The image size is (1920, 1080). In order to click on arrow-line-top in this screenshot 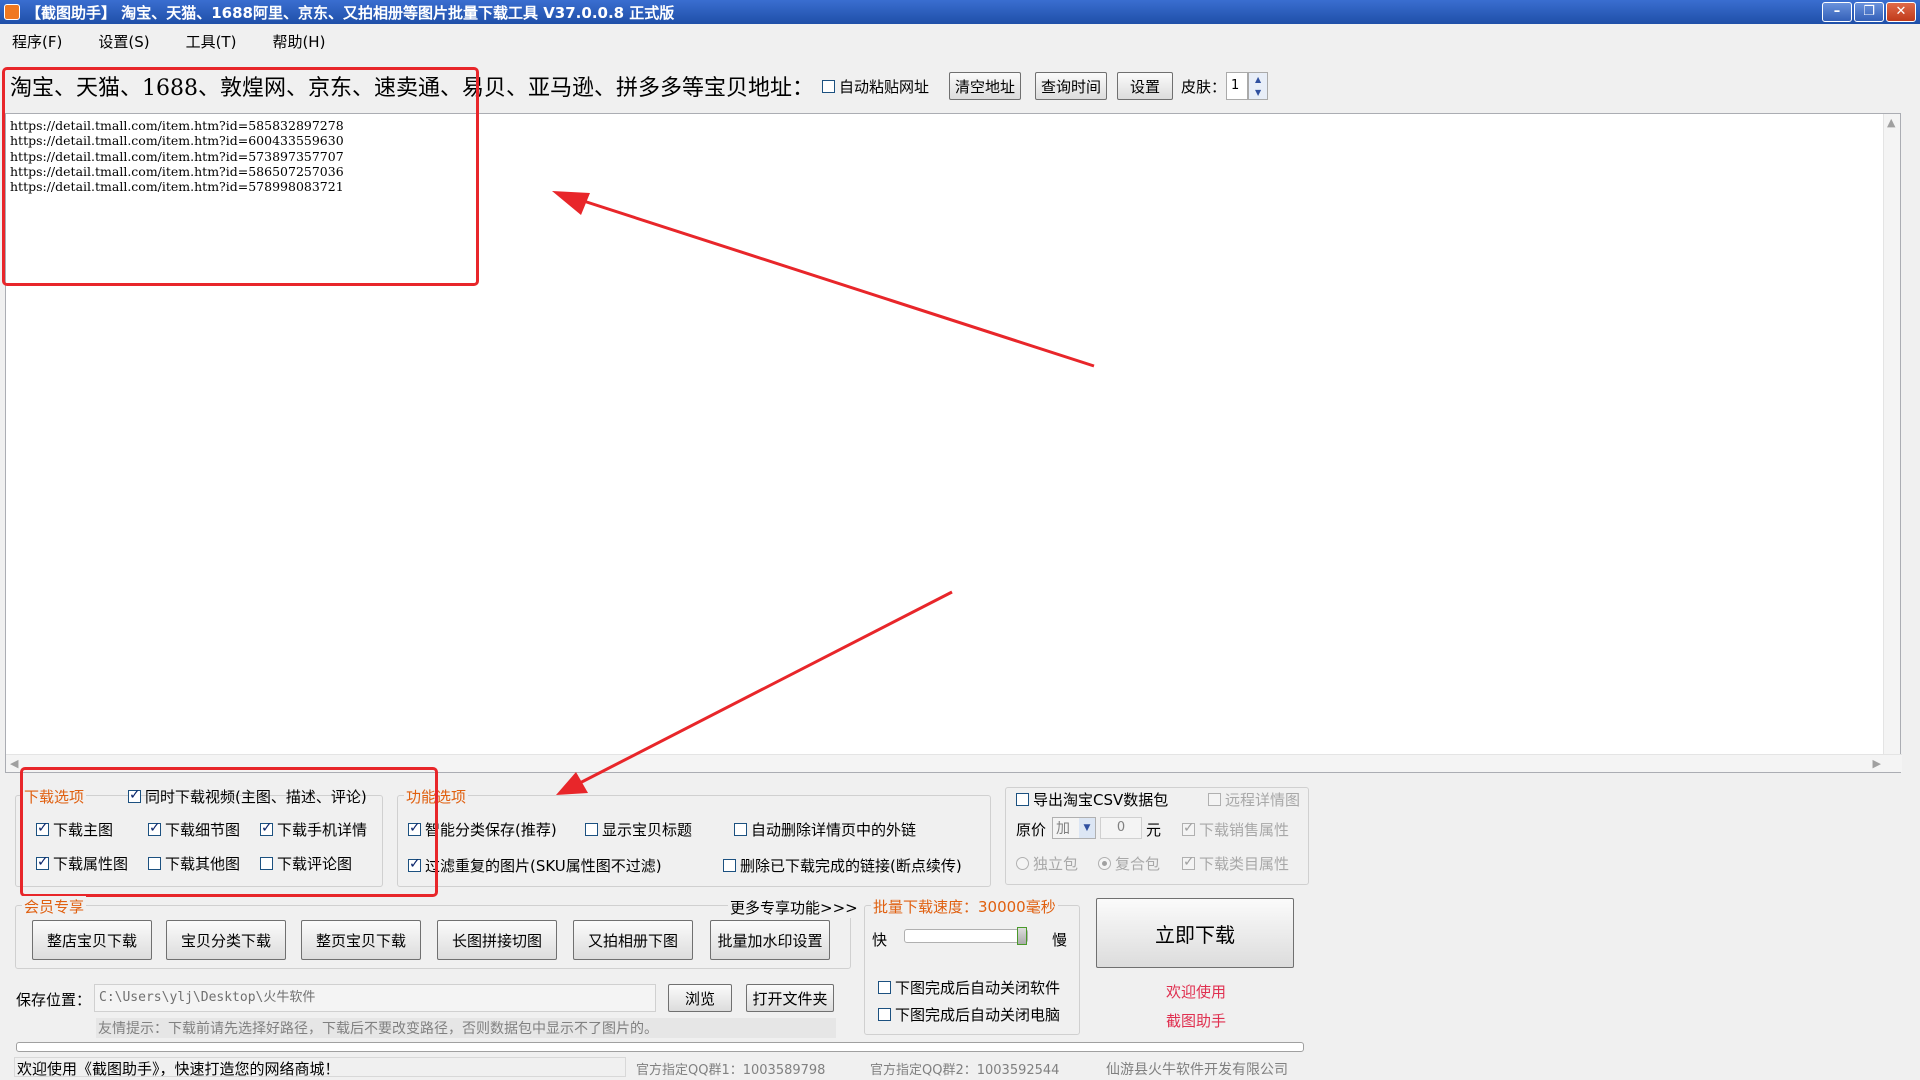, I will do `click(831, 281)`.